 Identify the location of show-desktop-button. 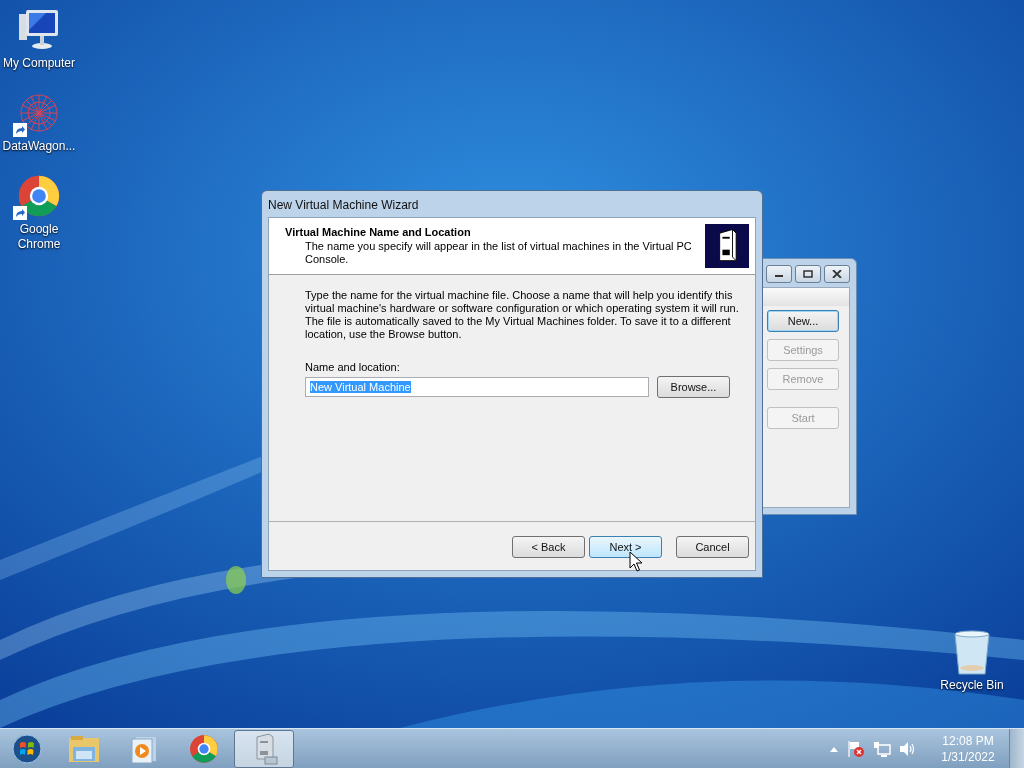
(1016, 748).